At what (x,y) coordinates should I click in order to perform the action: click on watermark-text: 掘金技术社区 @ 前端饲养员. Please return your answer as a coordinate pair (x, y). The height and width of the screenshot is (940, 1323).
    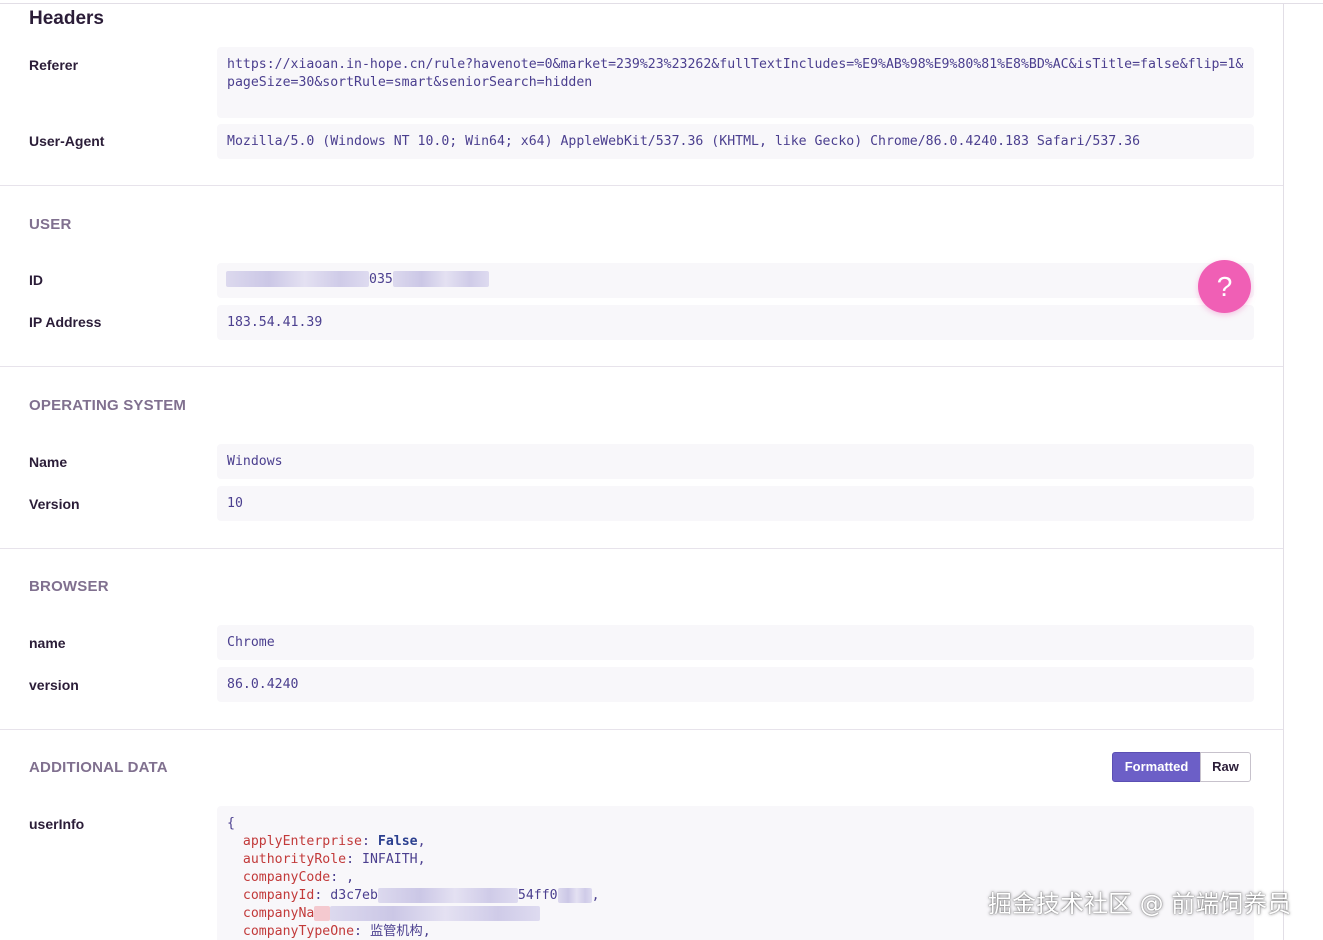
    Looking at the image, I should click on (1140, 904).